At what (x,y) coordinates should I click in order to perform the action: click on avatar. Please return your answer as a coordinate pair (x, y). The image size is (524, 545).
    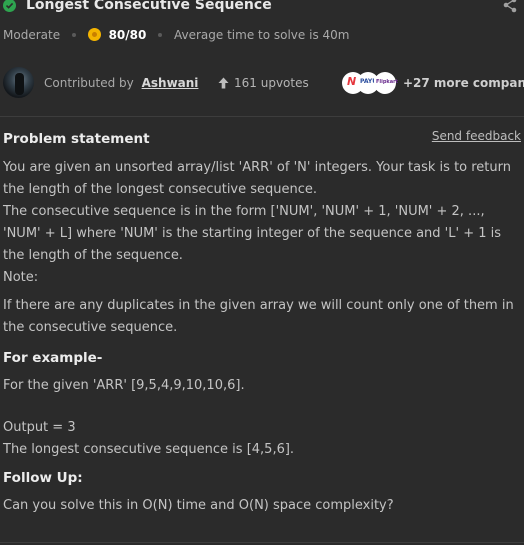
    Looking at the image, I should click on (18, 82).